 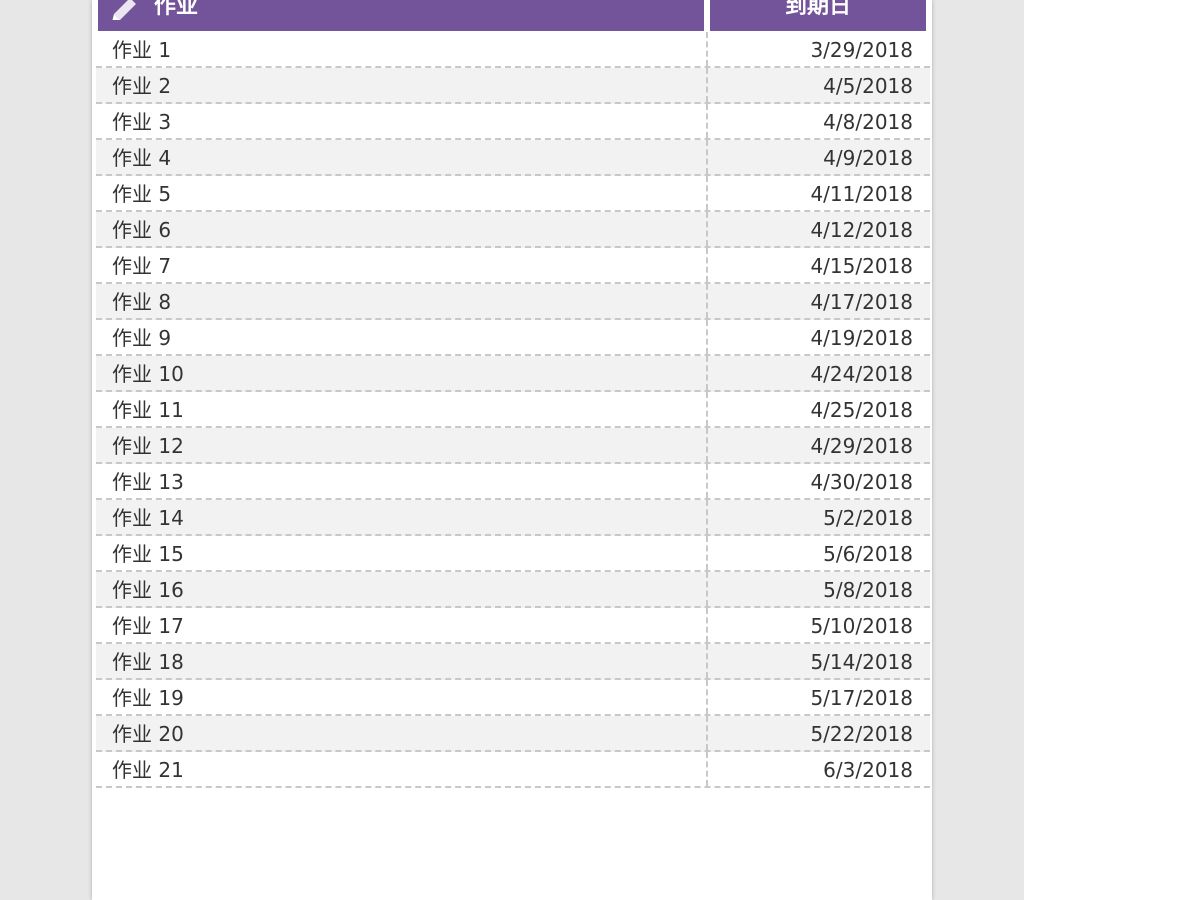 What do you see at coordinates (809, 661) in the screenshot?
I see `due-date-cell: 5/14/2018` at bounding box center [809, 661].